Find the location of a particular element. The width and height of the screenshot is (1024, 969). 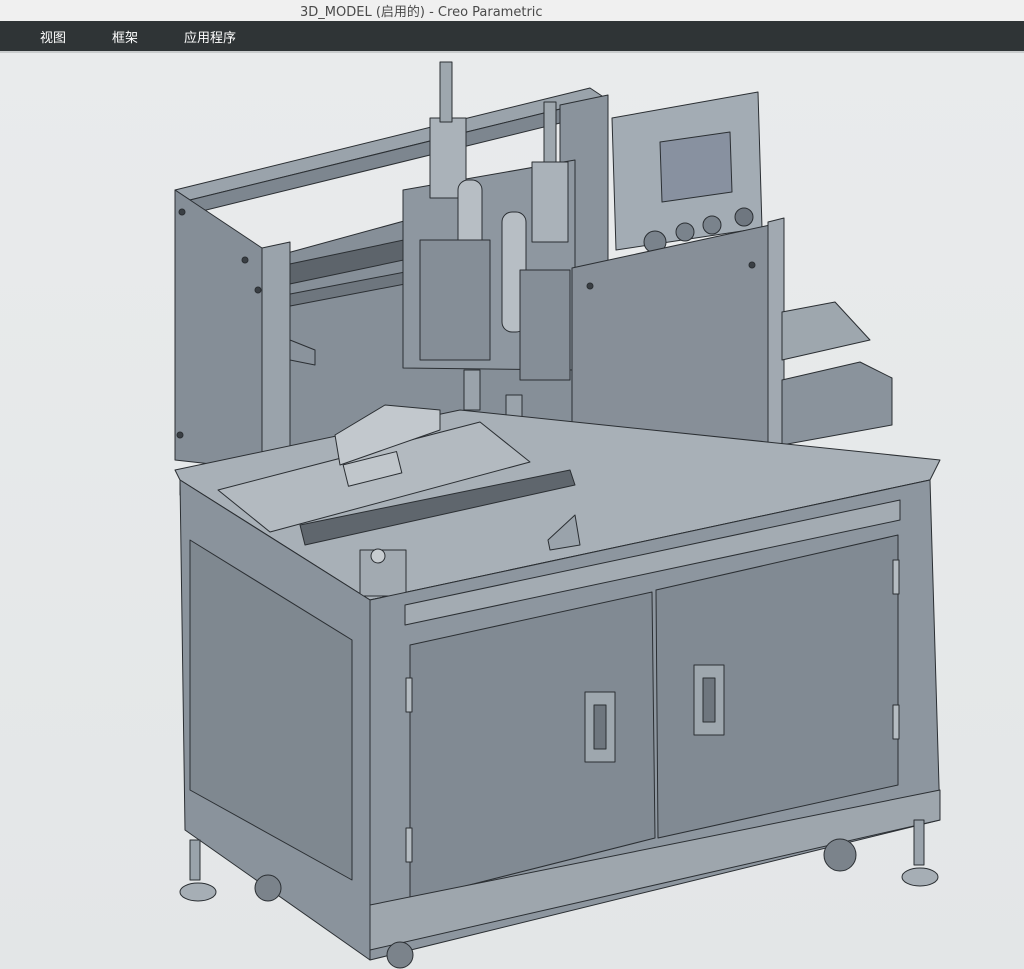

menu-item-applications: 应用程序 is located at coordinates (210, 36).